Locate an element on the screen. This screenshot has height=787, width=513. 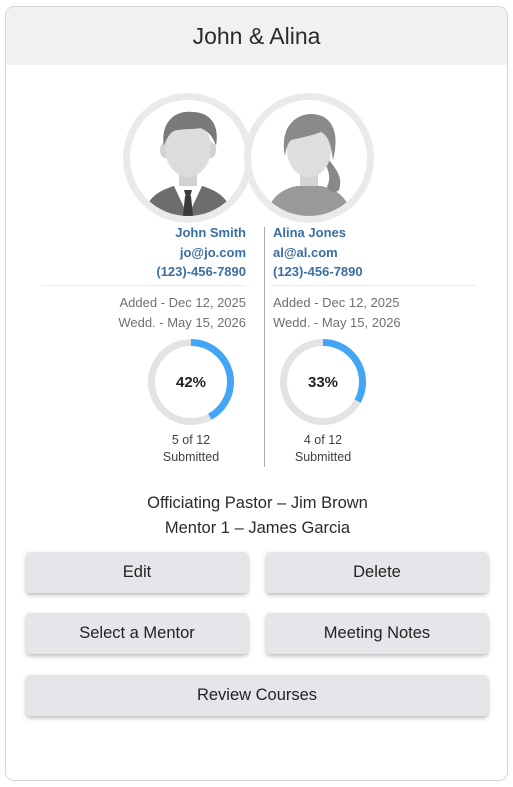
meeting-notes-button: Meeting Notes is located at coordinates (377, 633).